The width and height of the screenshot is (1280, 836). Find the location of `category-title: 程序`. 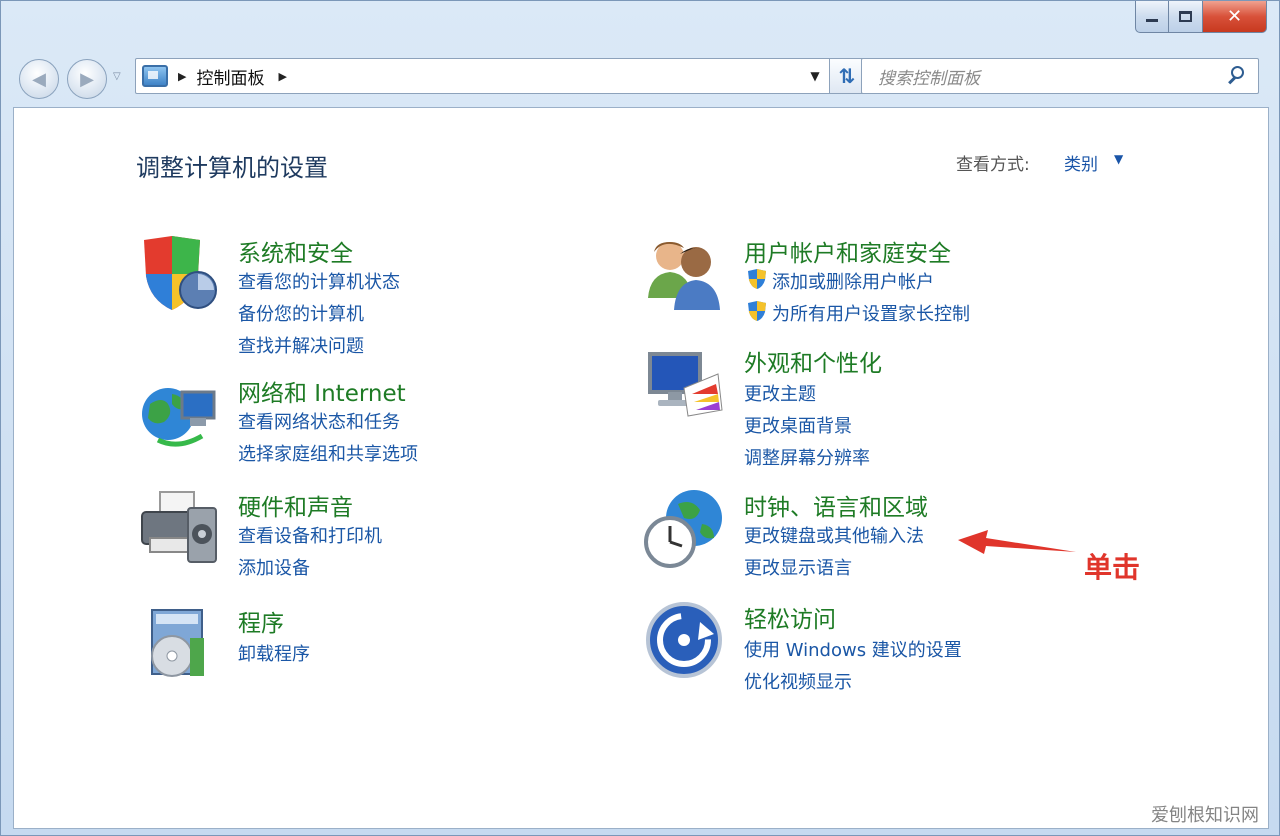

category-title: 程序 is located at coordinates (261, 621).